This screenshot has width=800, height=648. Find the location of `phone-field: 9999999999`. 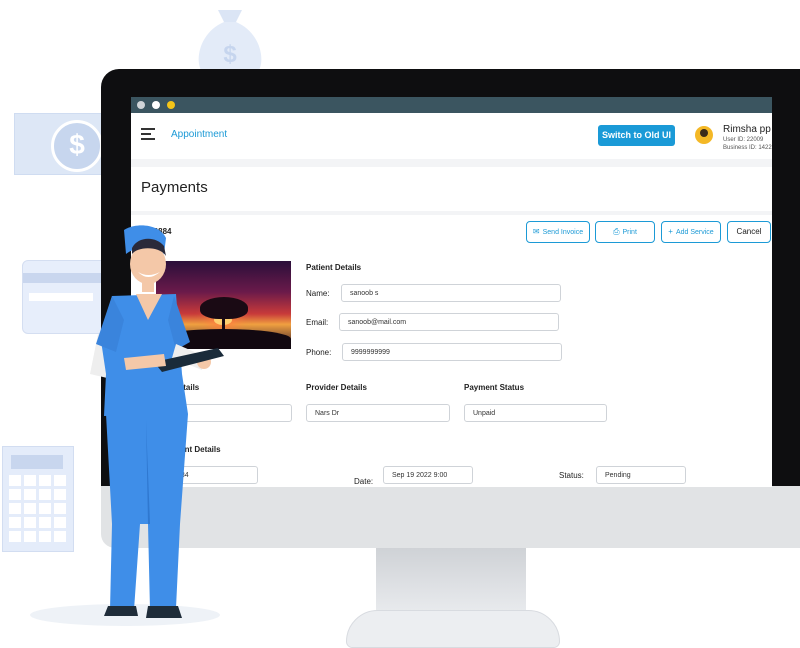

phone-field: 9999999999 is located at coordinates (452, 352).